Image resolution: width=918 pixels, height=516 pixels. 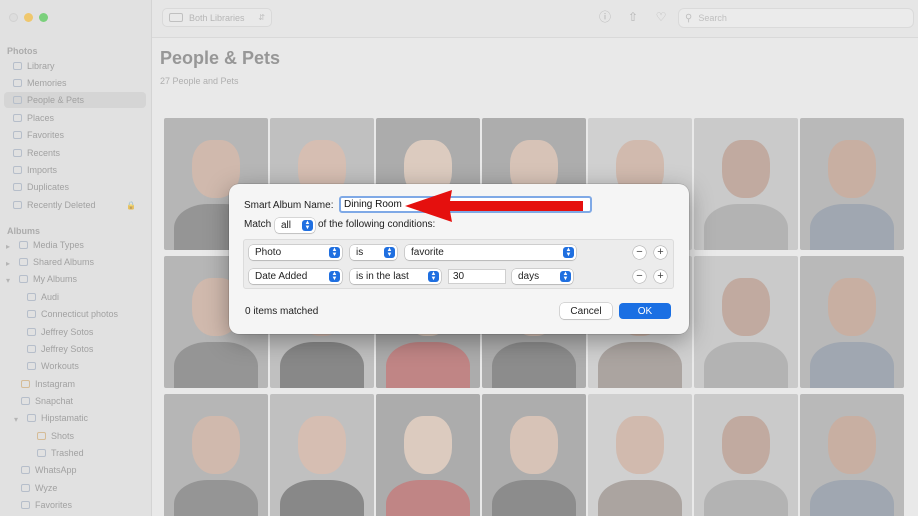 I want to click on condition-field-value: Date Added, so click(x=281, y=276).